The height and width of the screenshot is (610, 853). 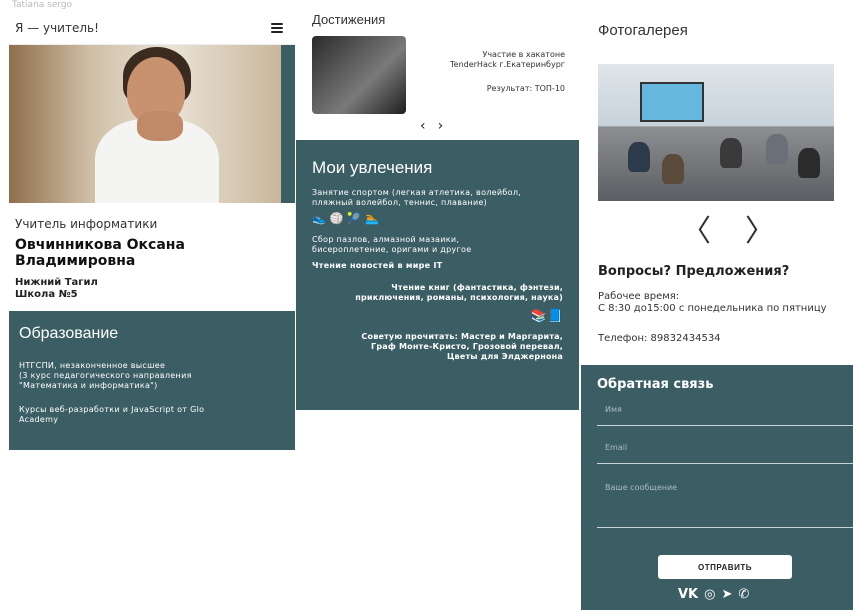 I want to click on sport-icons: 👟🏐🎾🏊, so click(x=347, y=218).